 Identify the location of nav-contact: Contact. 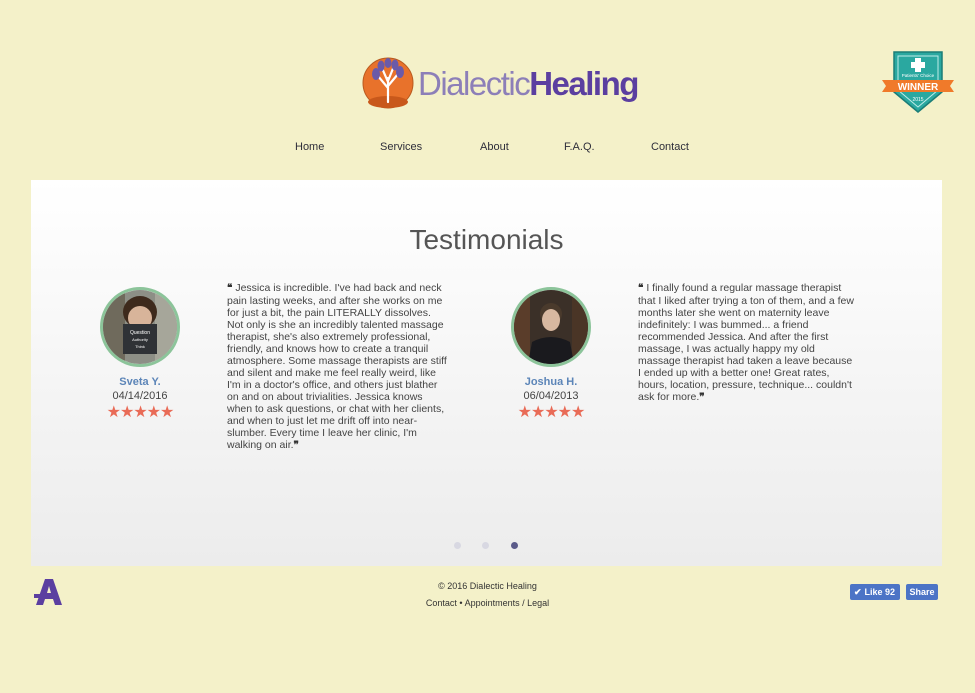
(670, 147).